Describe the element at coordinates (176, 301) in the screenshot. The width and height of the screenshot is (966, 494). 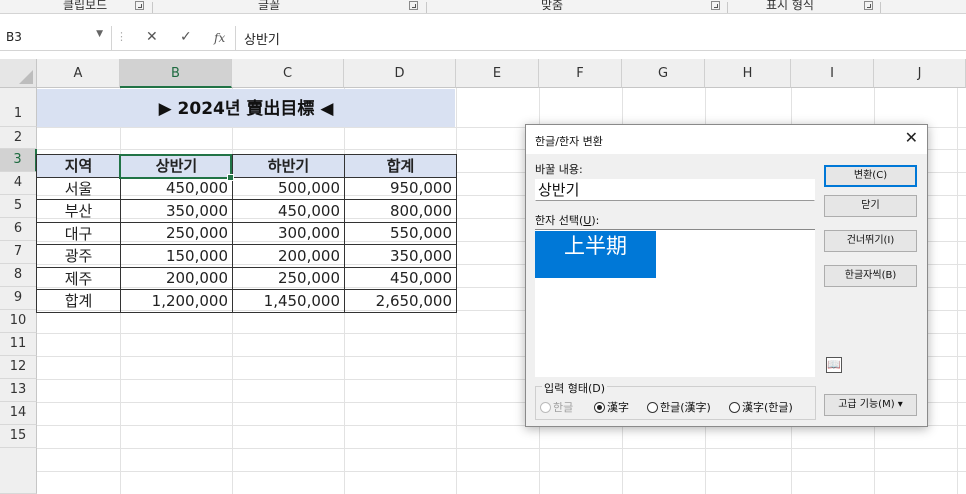
I see `table-cell: 1,200,000` at that location.